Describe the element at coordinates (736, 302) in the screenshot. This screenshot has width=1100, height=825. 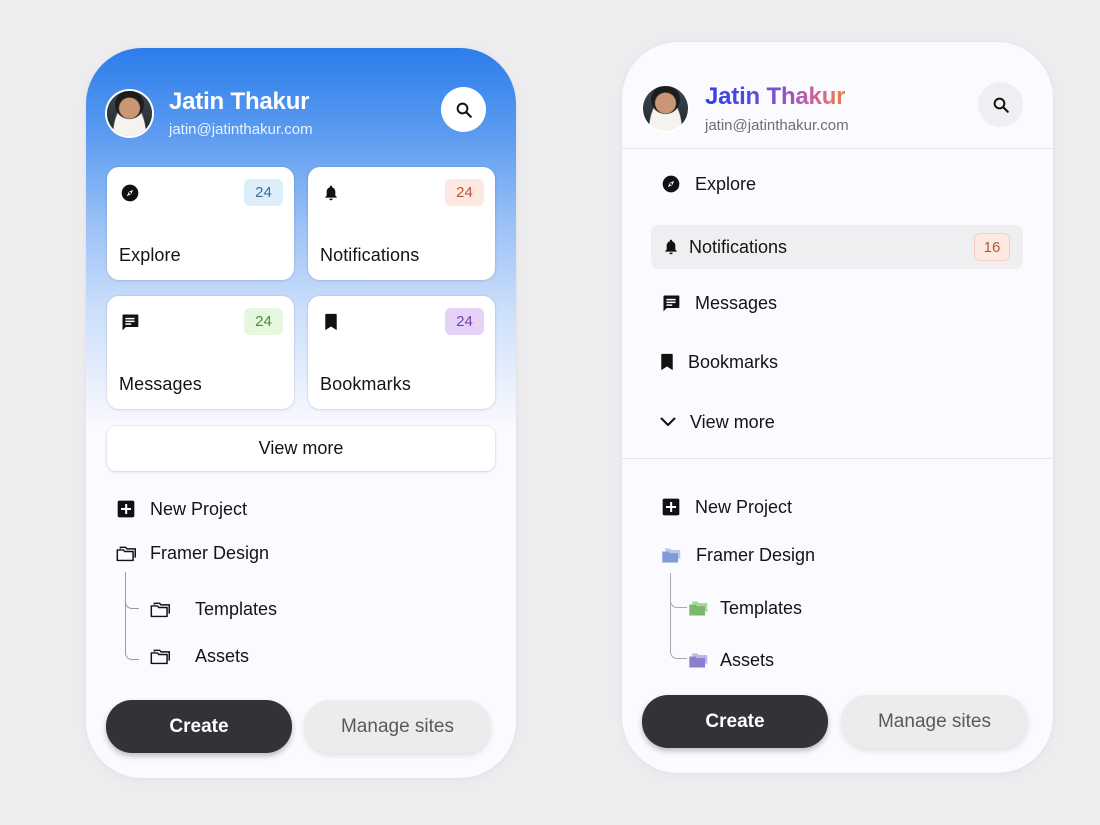
I see `nav-item-label: Messages` at that location.